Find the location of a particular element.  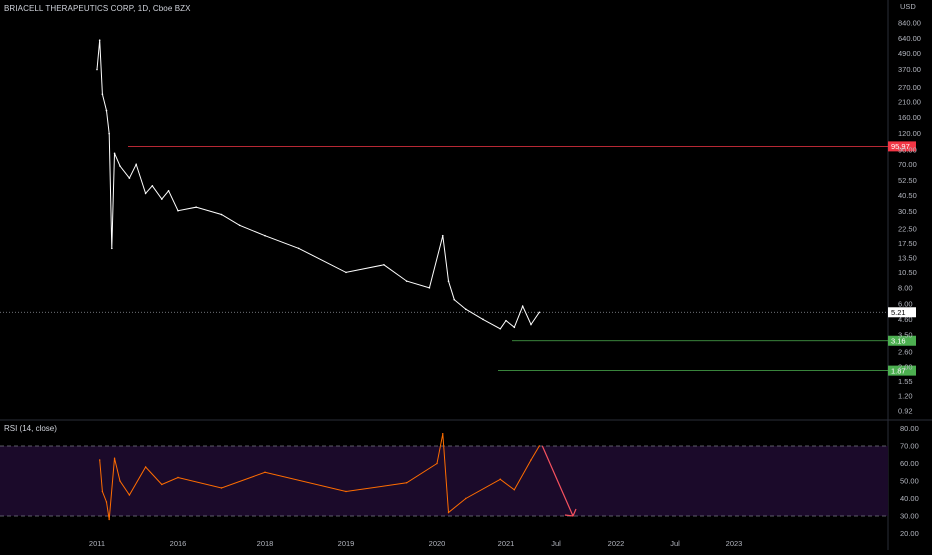

price-tick-label: 90.00 is located at coordinates (907, 150).